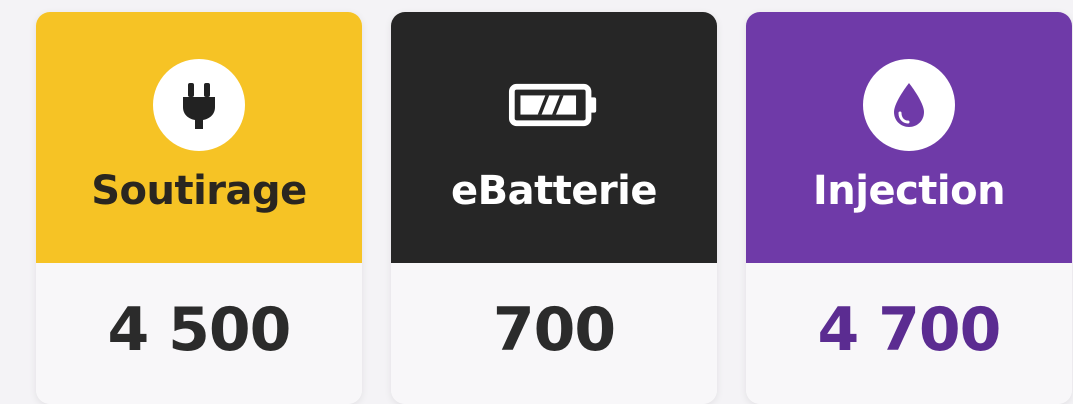 The width and height of the screenshot is (1073, 404). What do you see at coordinates (199, 191) in the screenshot?
I see `card-label: Soutirage` at bounding box center [199, 191].